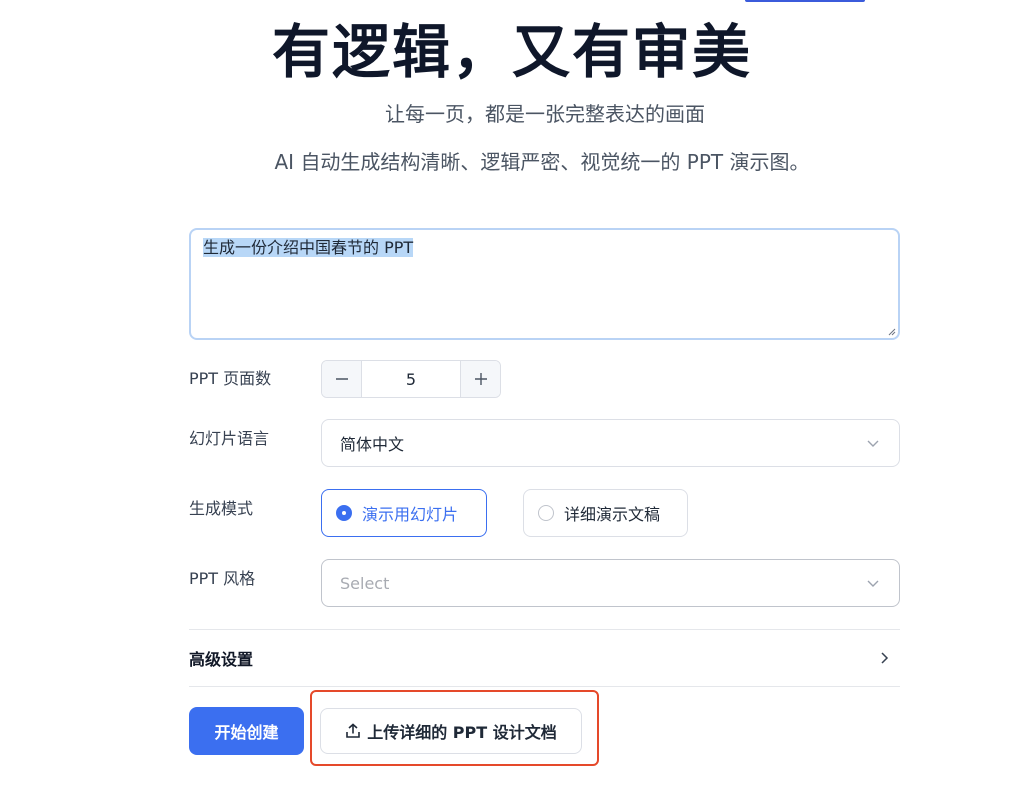  Describe the element at coordinates (805, 1) in the screenshot. I see `top-accent-bar` at that location.